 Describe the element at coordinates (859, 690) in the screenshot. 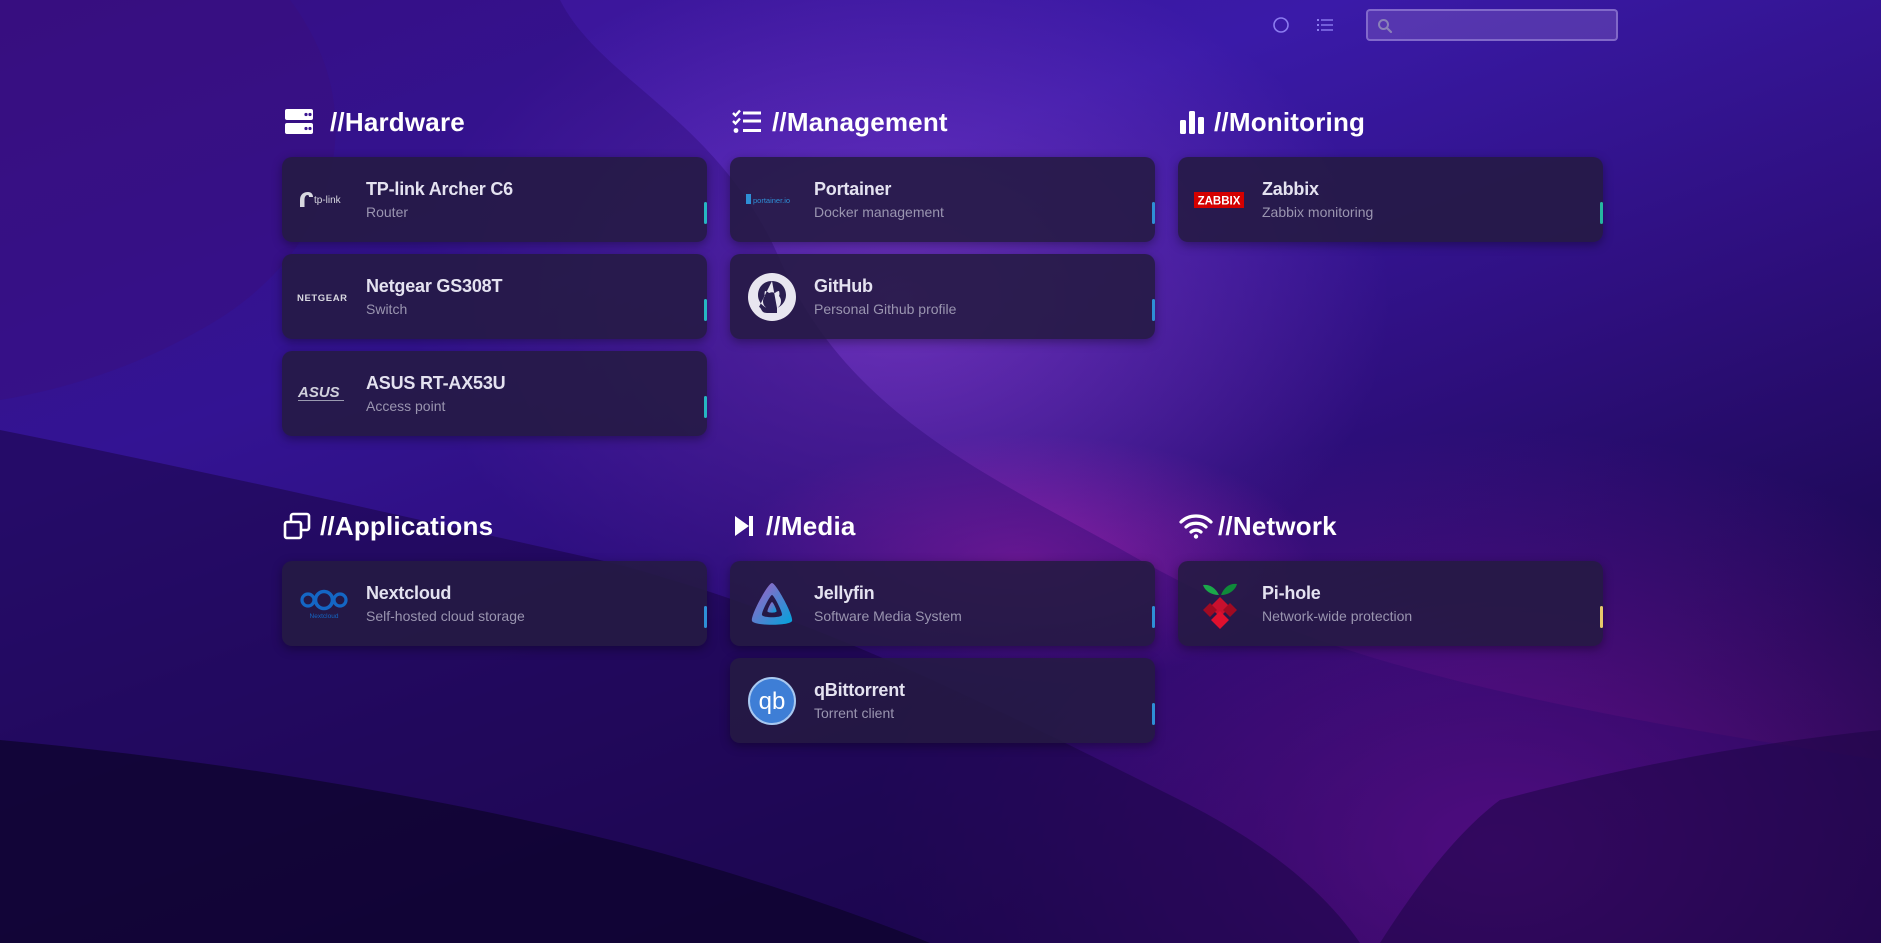

I see `card-title: qBittorrent` at that location.